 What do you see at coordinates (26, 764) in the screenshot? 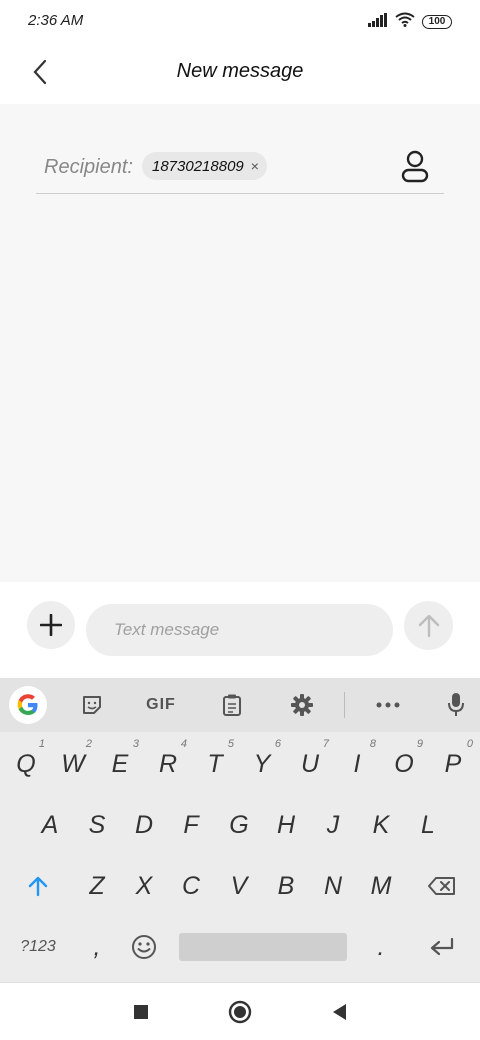
I see `key-q: Q1` at bounding box center [26, 764].